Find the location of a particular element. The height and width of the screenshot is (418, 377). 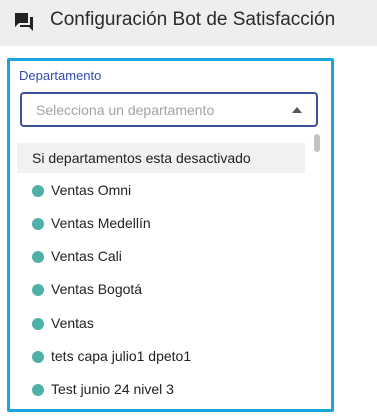

page-header: Configuración Bot de Satisfacción is located at coordinates (188, 23).